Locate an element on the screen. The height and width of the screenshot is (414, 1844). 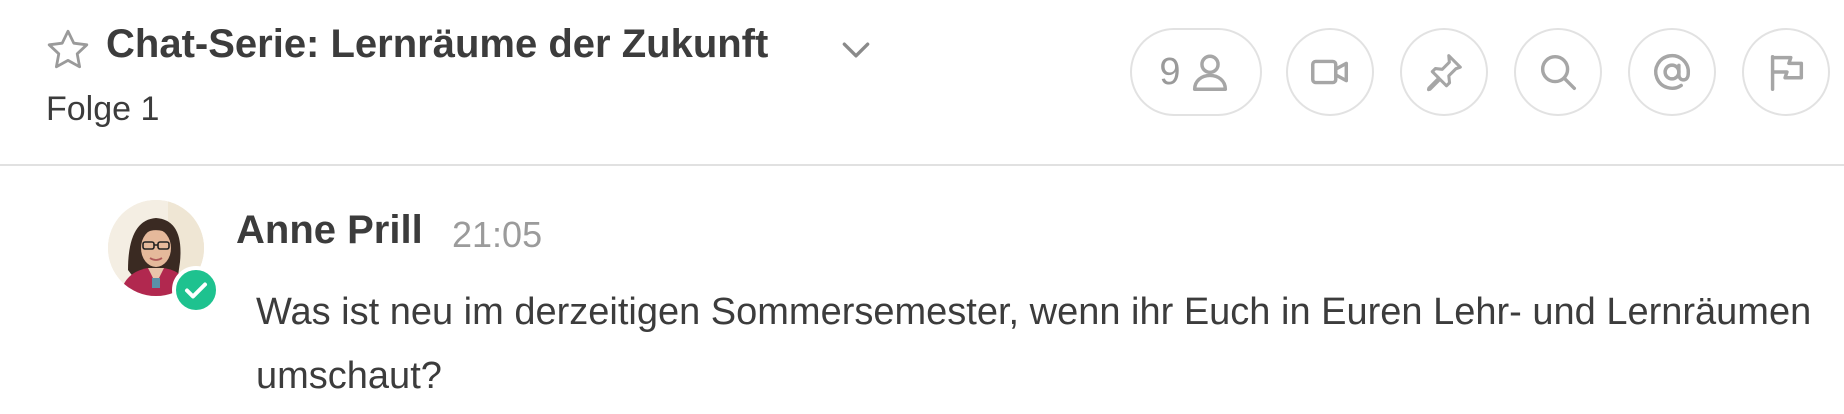
message-timestamp: 21:05 is located at coordinates (497, 234).